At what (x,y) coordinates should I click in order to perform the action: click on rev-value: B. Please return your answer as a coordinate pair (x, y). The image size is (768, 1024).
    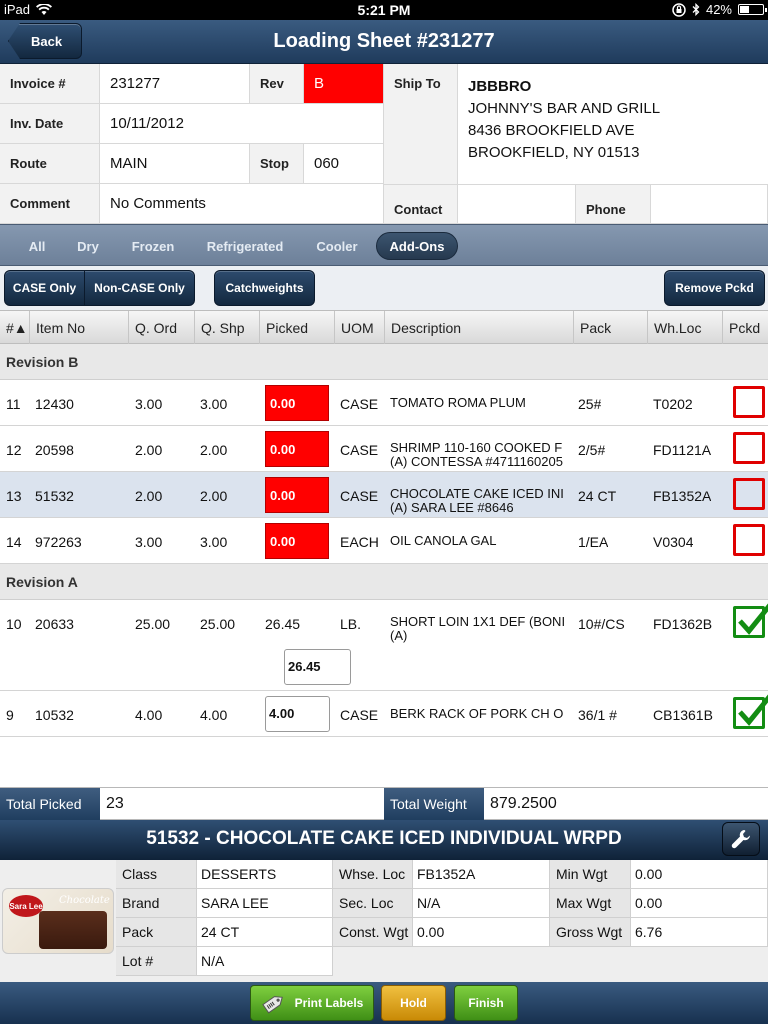
    Looking at the image, I should click on (344, 84).